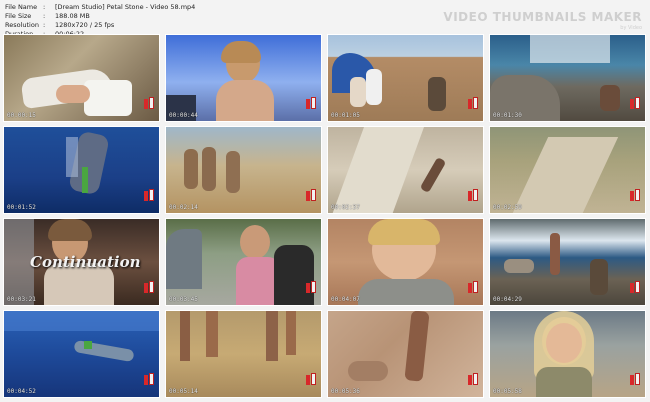 The height and width of the screenshot is (402, 650). Describe the element at coordinates (345, 207) in the screenshot. I see `thumbnail-timestamp: 00:02:37` at that location.